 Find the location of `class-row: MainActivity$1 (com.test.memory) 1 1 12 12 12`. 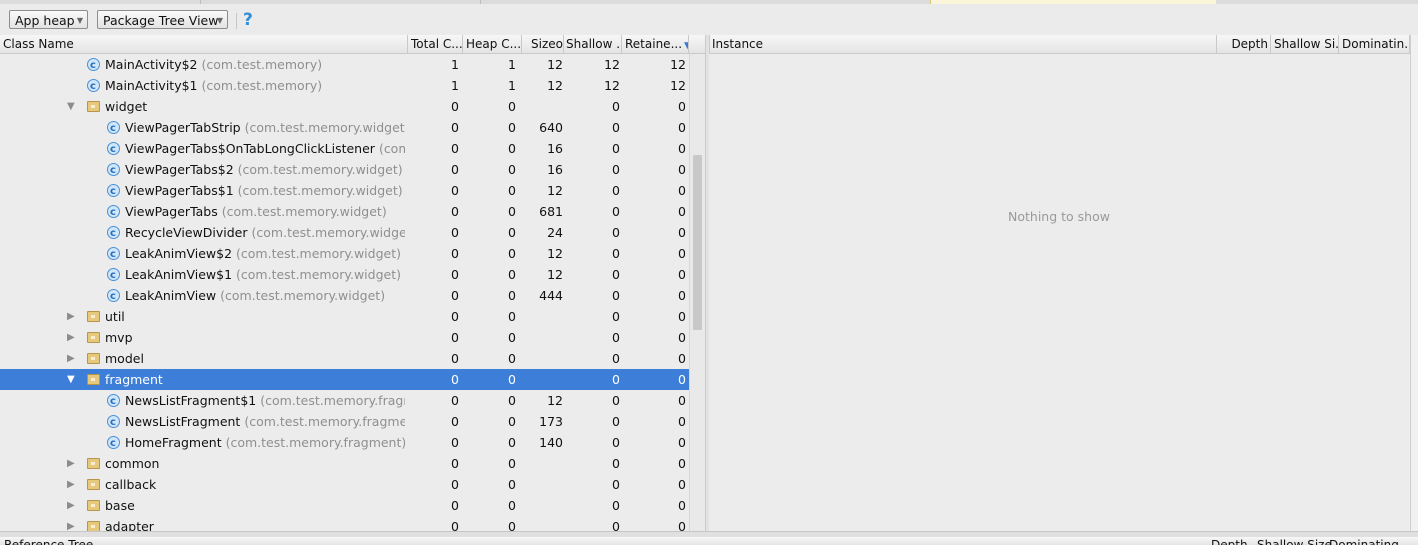

class-row: MainActivity$1 (com.test.memory) 1 1 12 12 12 is located at coordinates (344, 86).